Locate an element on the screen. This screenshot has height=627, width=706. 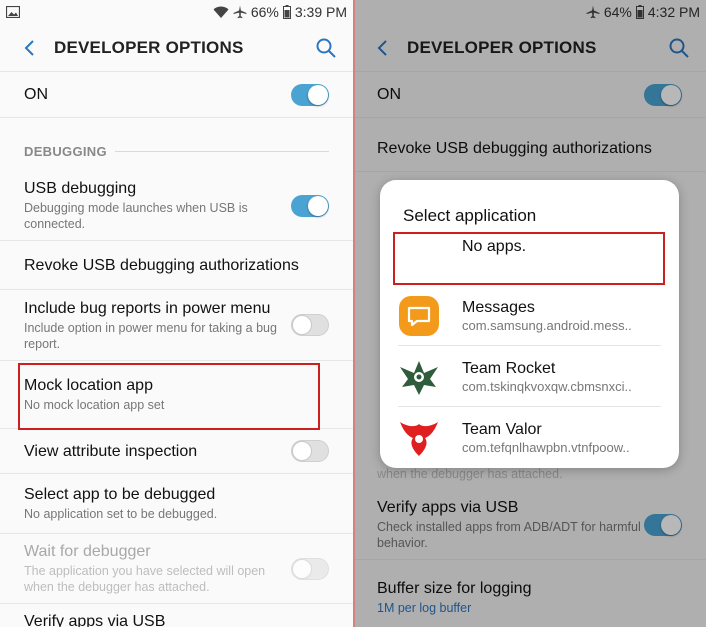
wifi-icon is located at coordinates (221, 12).